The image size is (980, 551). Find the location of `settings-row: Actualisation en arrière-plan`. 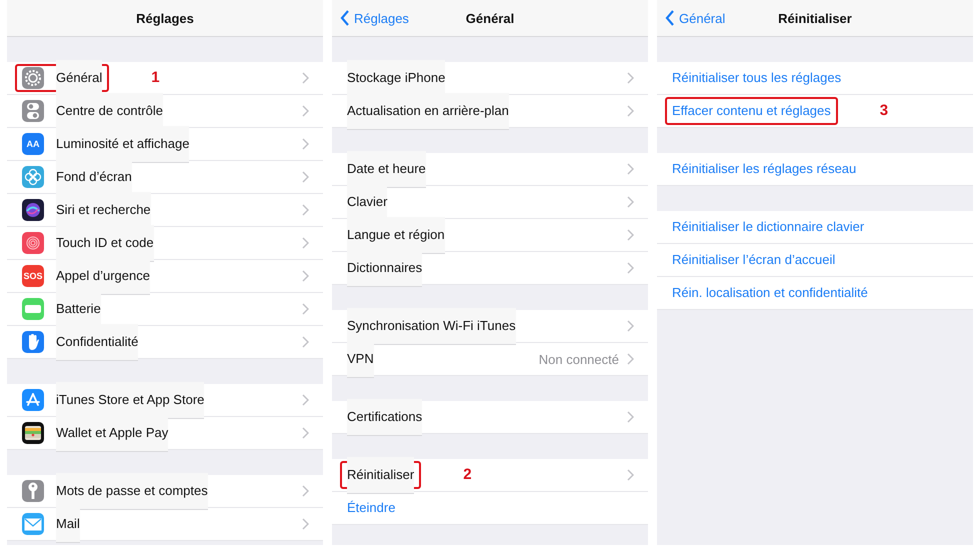

settings-row: Actualisation en arrière-plan is located at coordinates (490, 111).